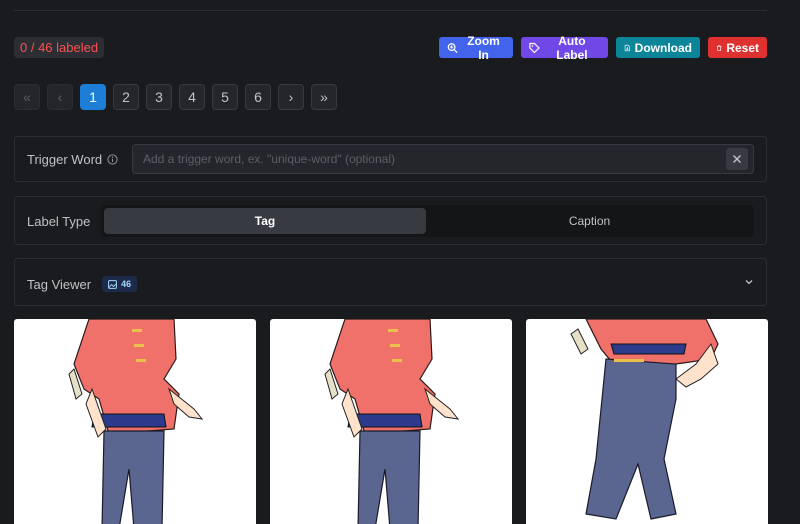 This screenshot has height=524, width=800. I want to click on download-label: Download, so click(663, 47).